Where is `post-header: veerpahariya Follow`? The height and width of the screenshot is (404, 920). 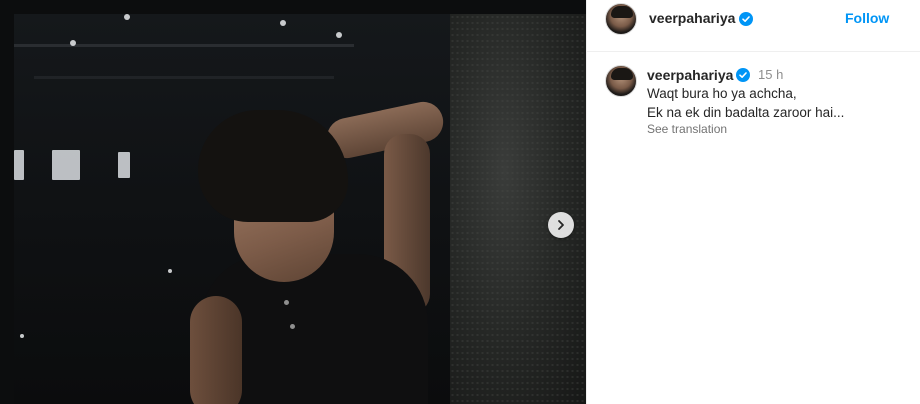 post-header: veerpahariya Follow is located at coordinates (753, 26).